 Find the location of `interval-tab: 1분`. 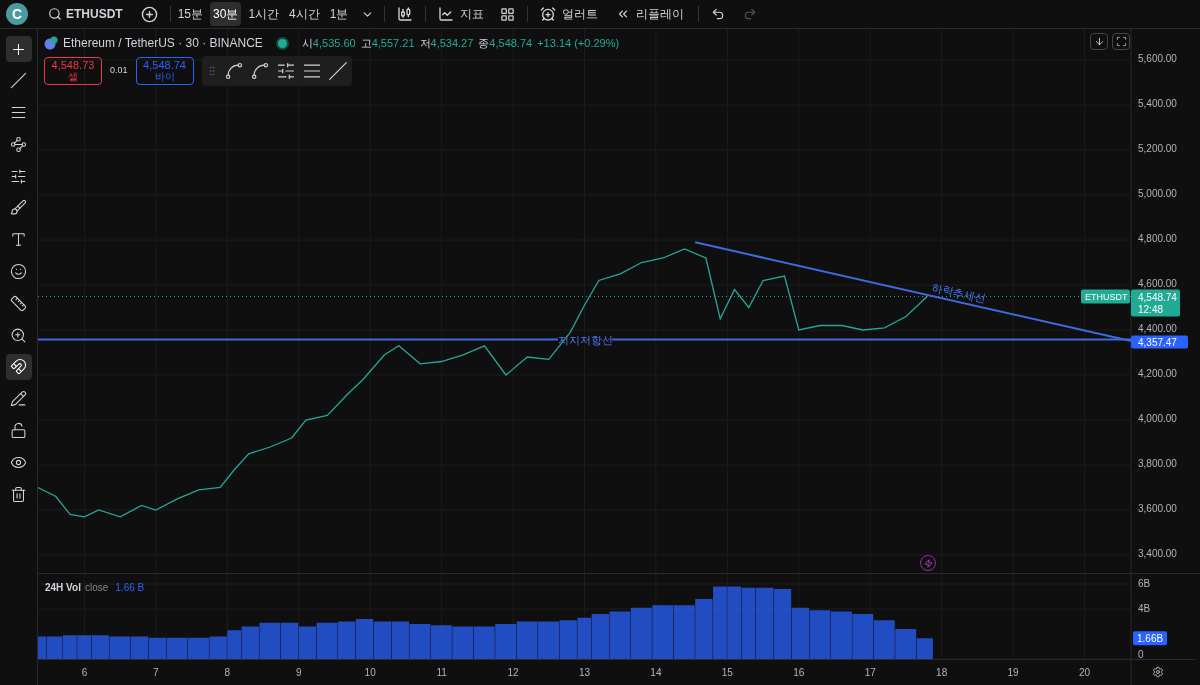

interval-tab: 1분 is located at coordinates (339, 14).